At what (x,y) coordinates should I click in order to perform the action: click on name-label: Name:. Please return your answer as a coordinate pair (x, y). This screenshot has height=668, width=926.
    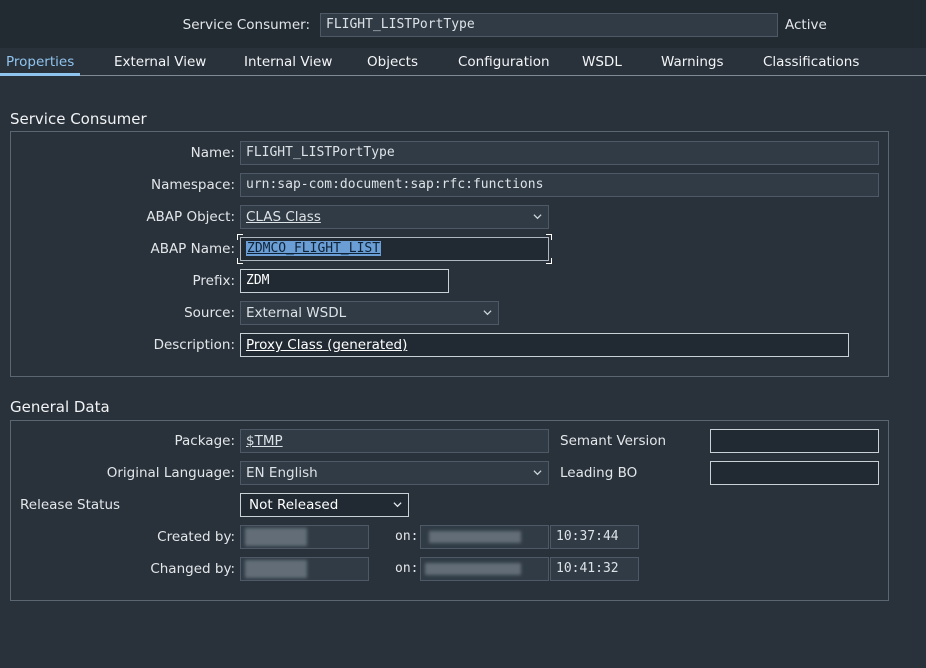
    Looking at the image, I should click on (212, 153).